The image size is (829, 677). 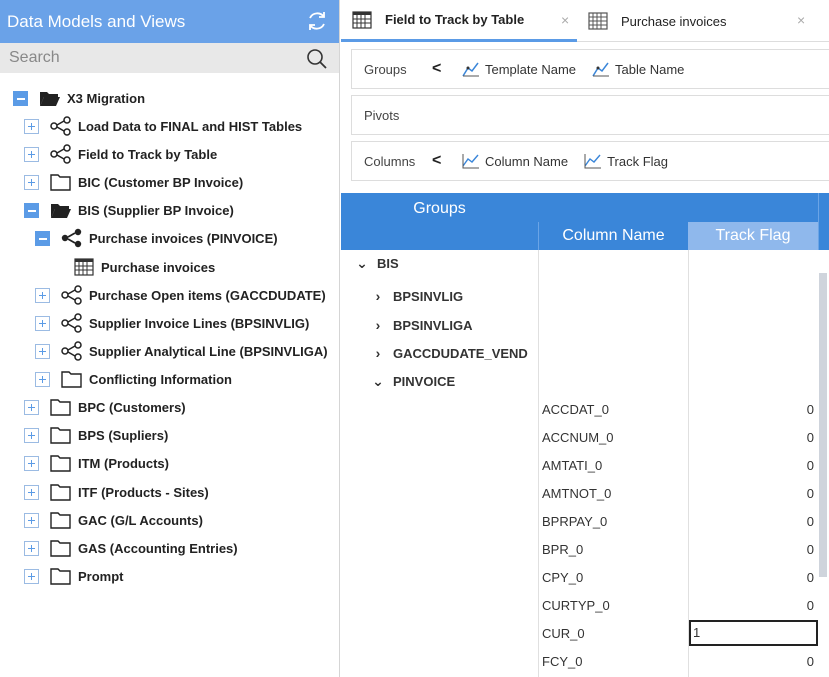 What do you see at coordinates (74, 576) in the screenshot?
I see `tree-node-prompt: Prompt` at bounding box center [74, 576].